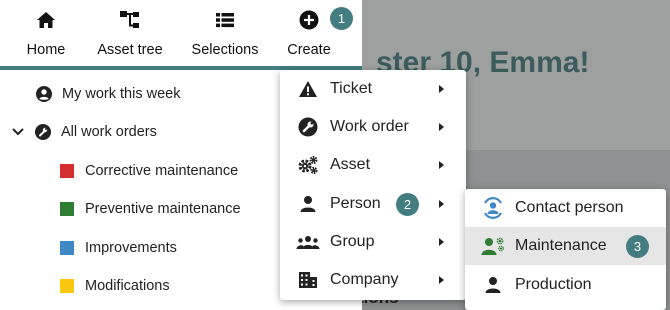  Describe the element at coordinates (46, 20) in the screenshot. I see `home-icon` at that location.